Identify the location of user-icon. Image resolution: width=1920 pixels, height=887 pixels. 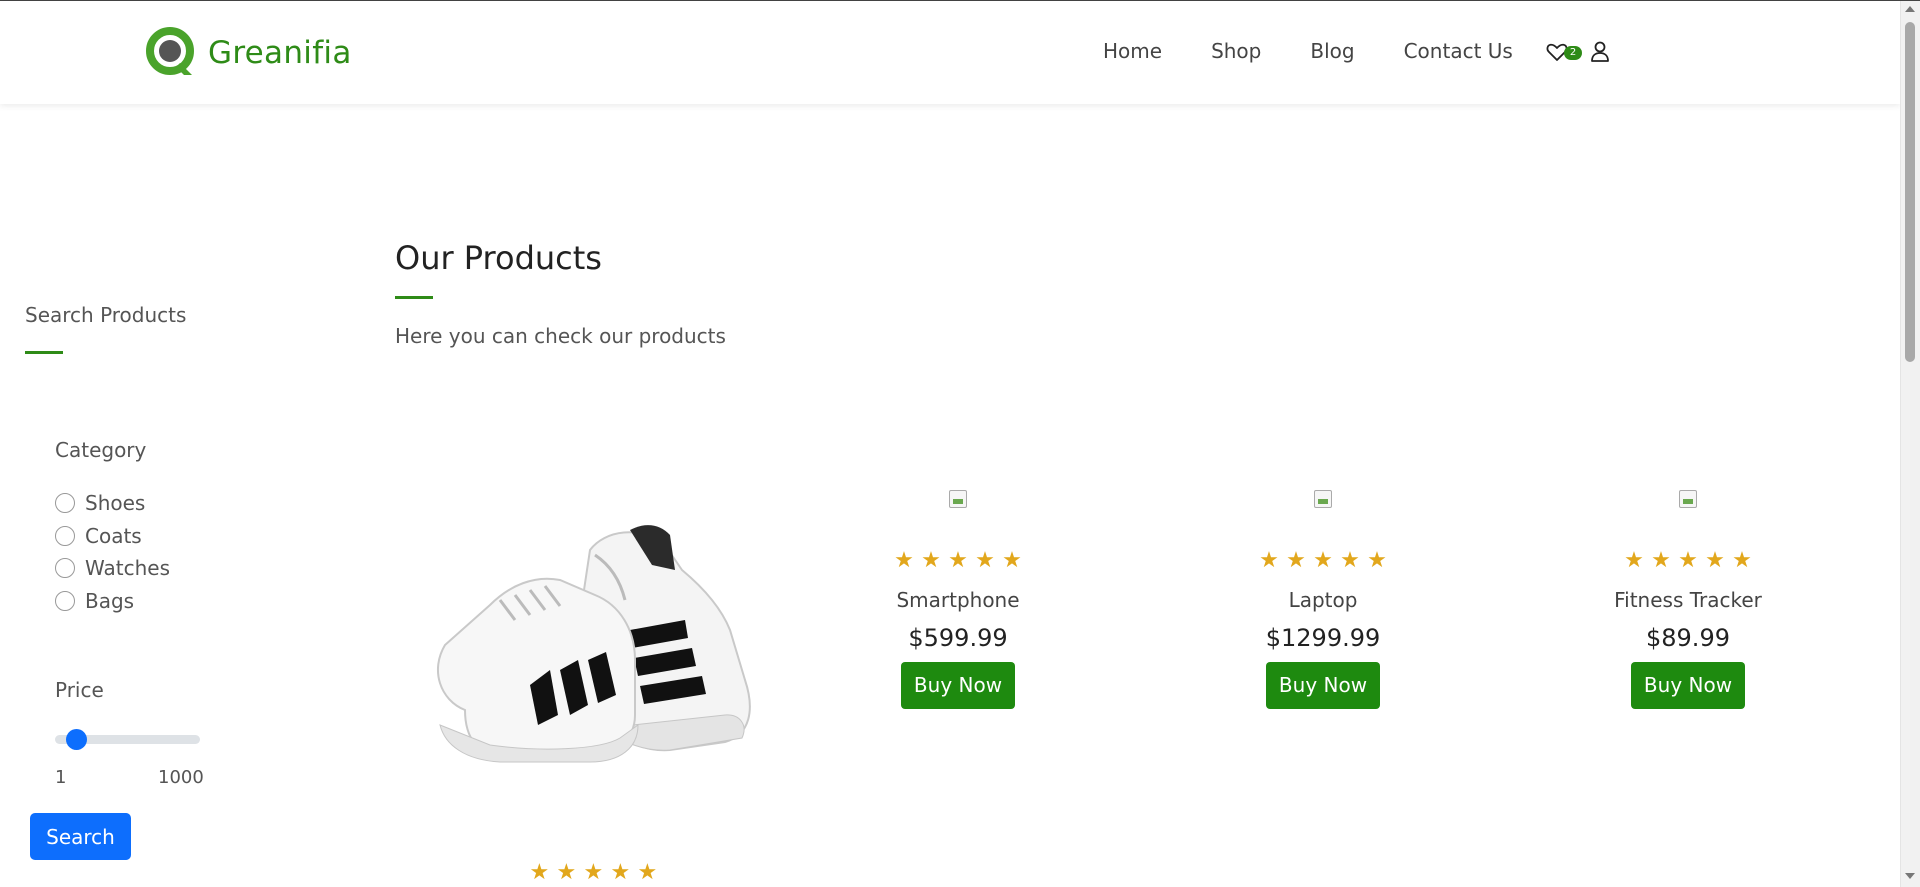
(1600, 51).